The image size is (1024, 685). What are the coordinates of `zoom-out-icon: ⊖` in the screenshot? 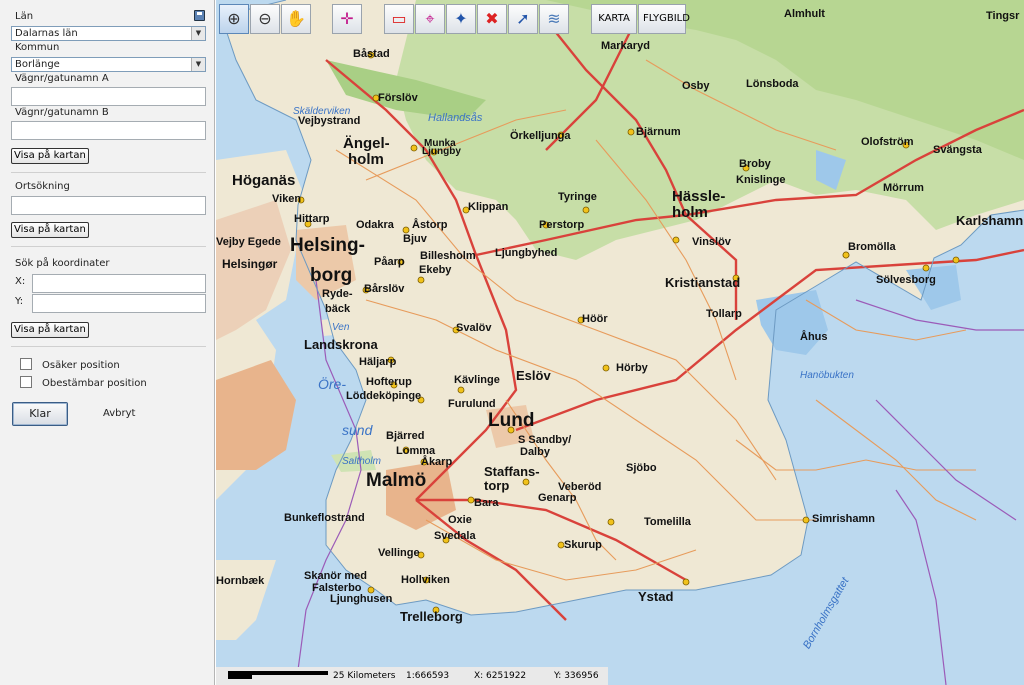 It's located at (265, 19).